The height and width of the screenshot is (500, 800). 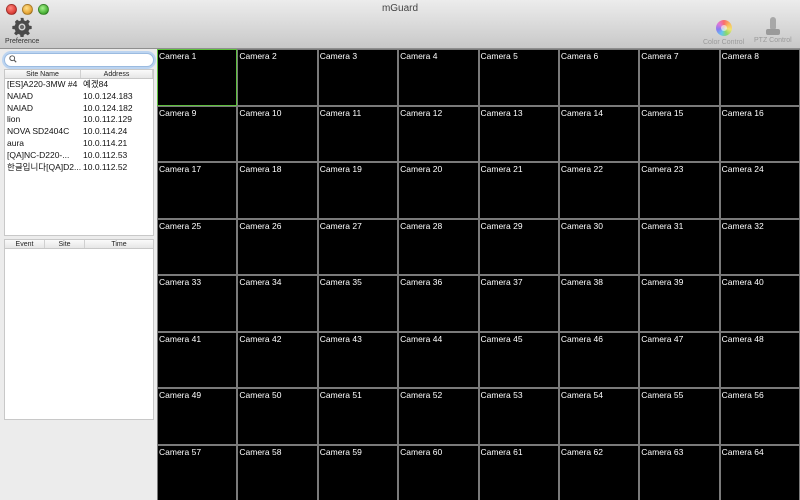 What do you see at coordinates (679, 359) in the screenshot?
I see `camera-tile: Camera 47` at bounding box center [679, 359].